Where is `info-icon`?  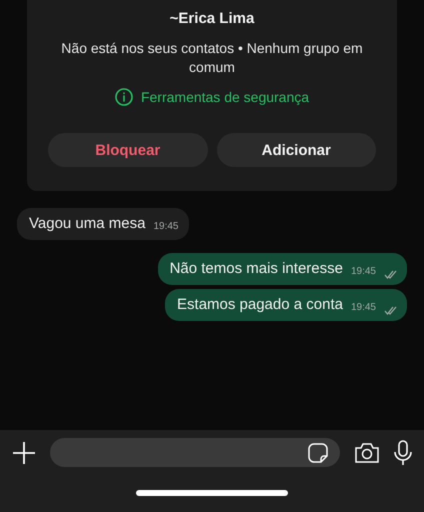
info-icon is located at coordinates (123, 97).